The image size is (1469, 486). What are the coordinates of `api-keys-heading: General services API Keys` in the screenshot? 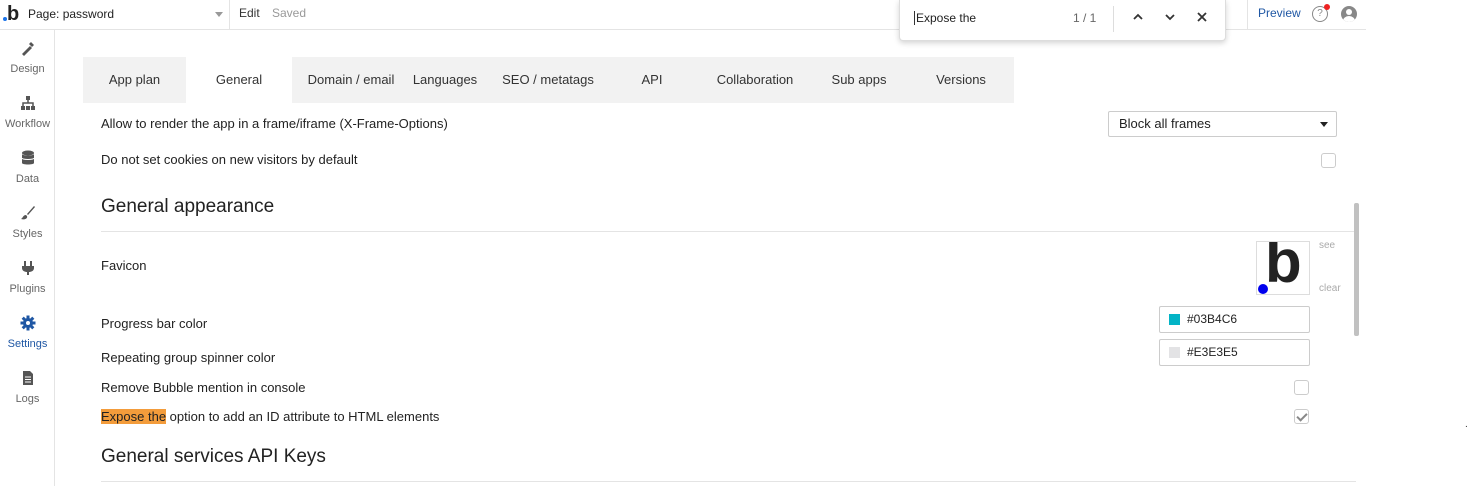 It's located at (213, 456).